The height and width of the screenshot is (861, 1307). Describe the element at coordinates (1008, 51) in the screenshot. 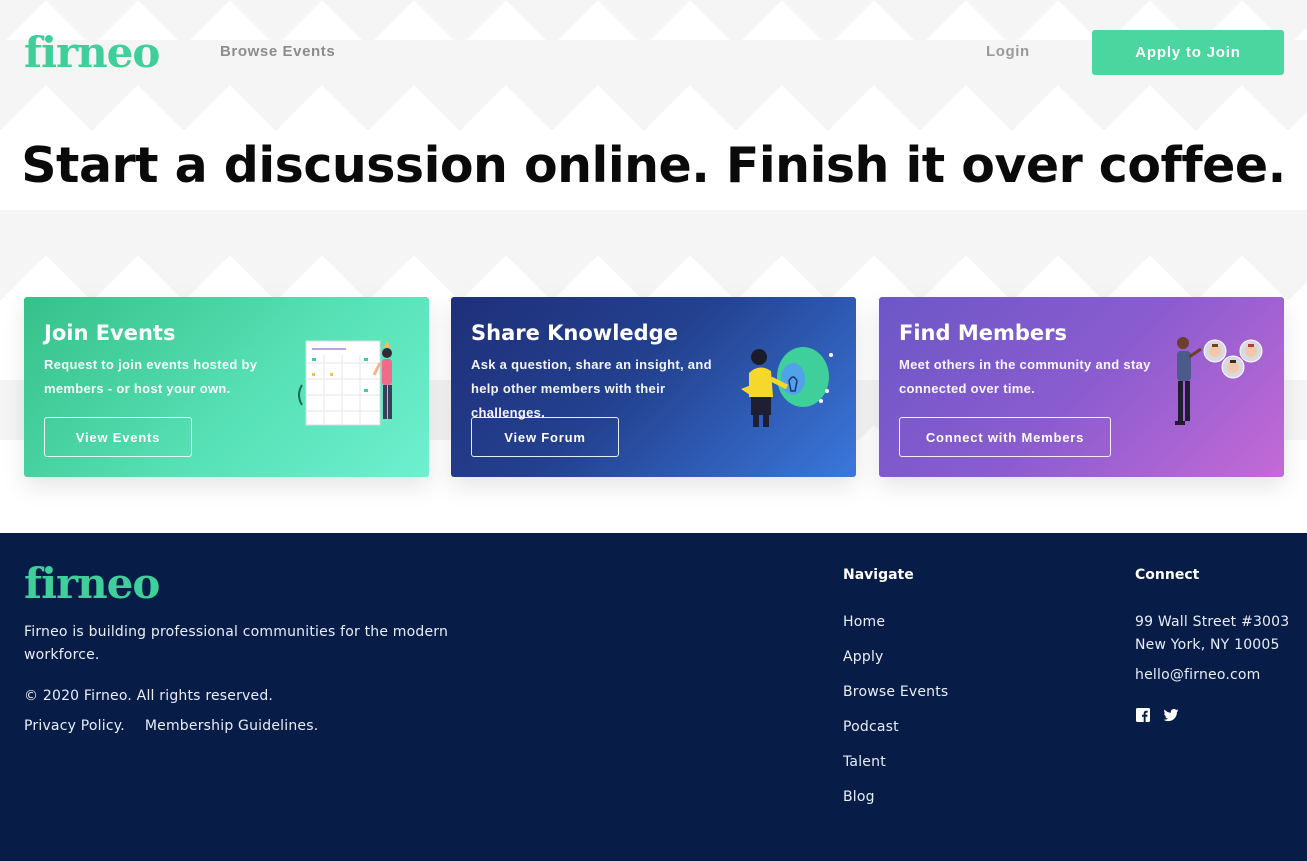

I see `nav-login: Login` at that location.